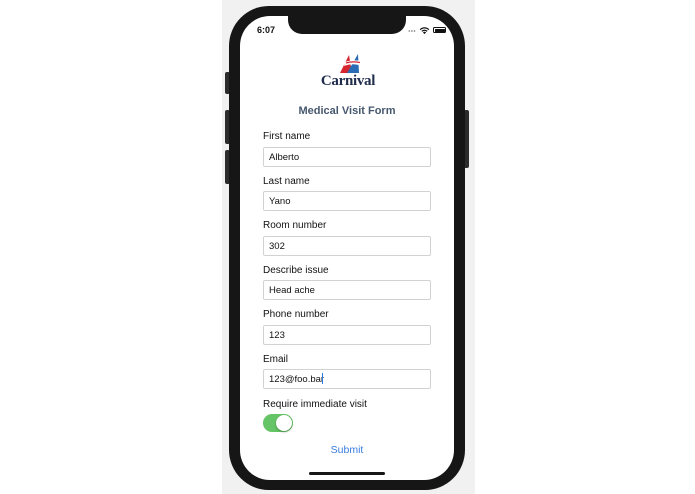 The width and height of the screenshot is (695, 494). What do you see at coordinates (347, 157) in the screenshot?
I see `first-name-input` at bounding box center [347, 157].